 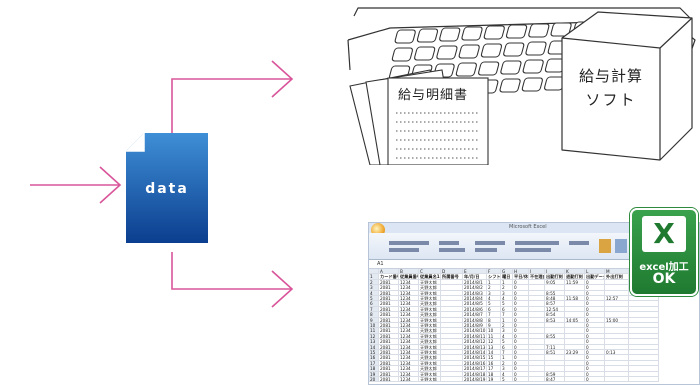 What do you see at coordinates (555, 380) in the screenshot?
I see `data-cell: 8:47` at bounding box center [555, 380].